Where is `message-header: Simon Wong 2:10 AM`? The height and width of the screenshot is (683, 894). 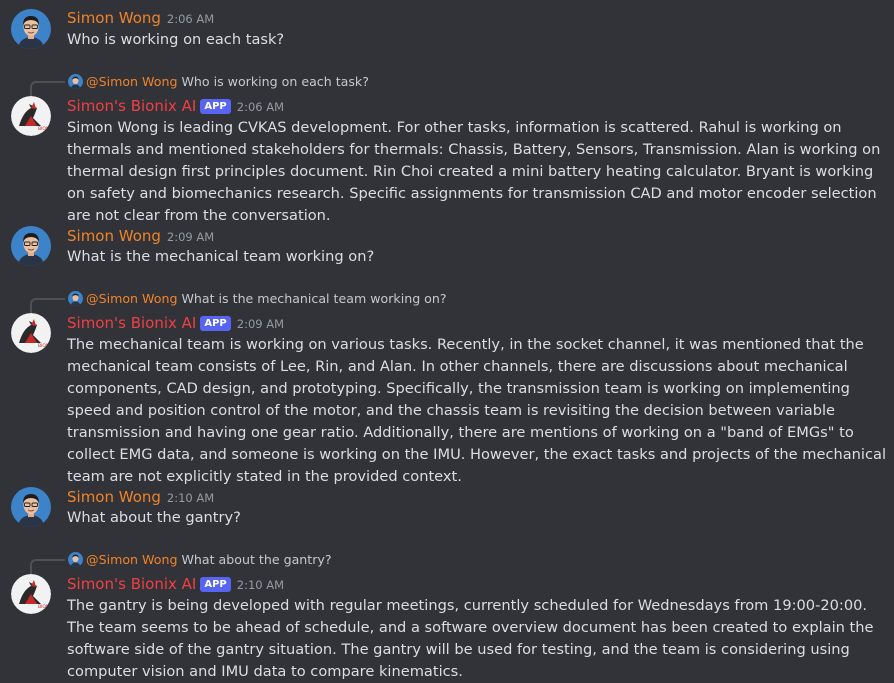
message-header: Simon Wong 2:10 AM is located at coordinates (140, 497).